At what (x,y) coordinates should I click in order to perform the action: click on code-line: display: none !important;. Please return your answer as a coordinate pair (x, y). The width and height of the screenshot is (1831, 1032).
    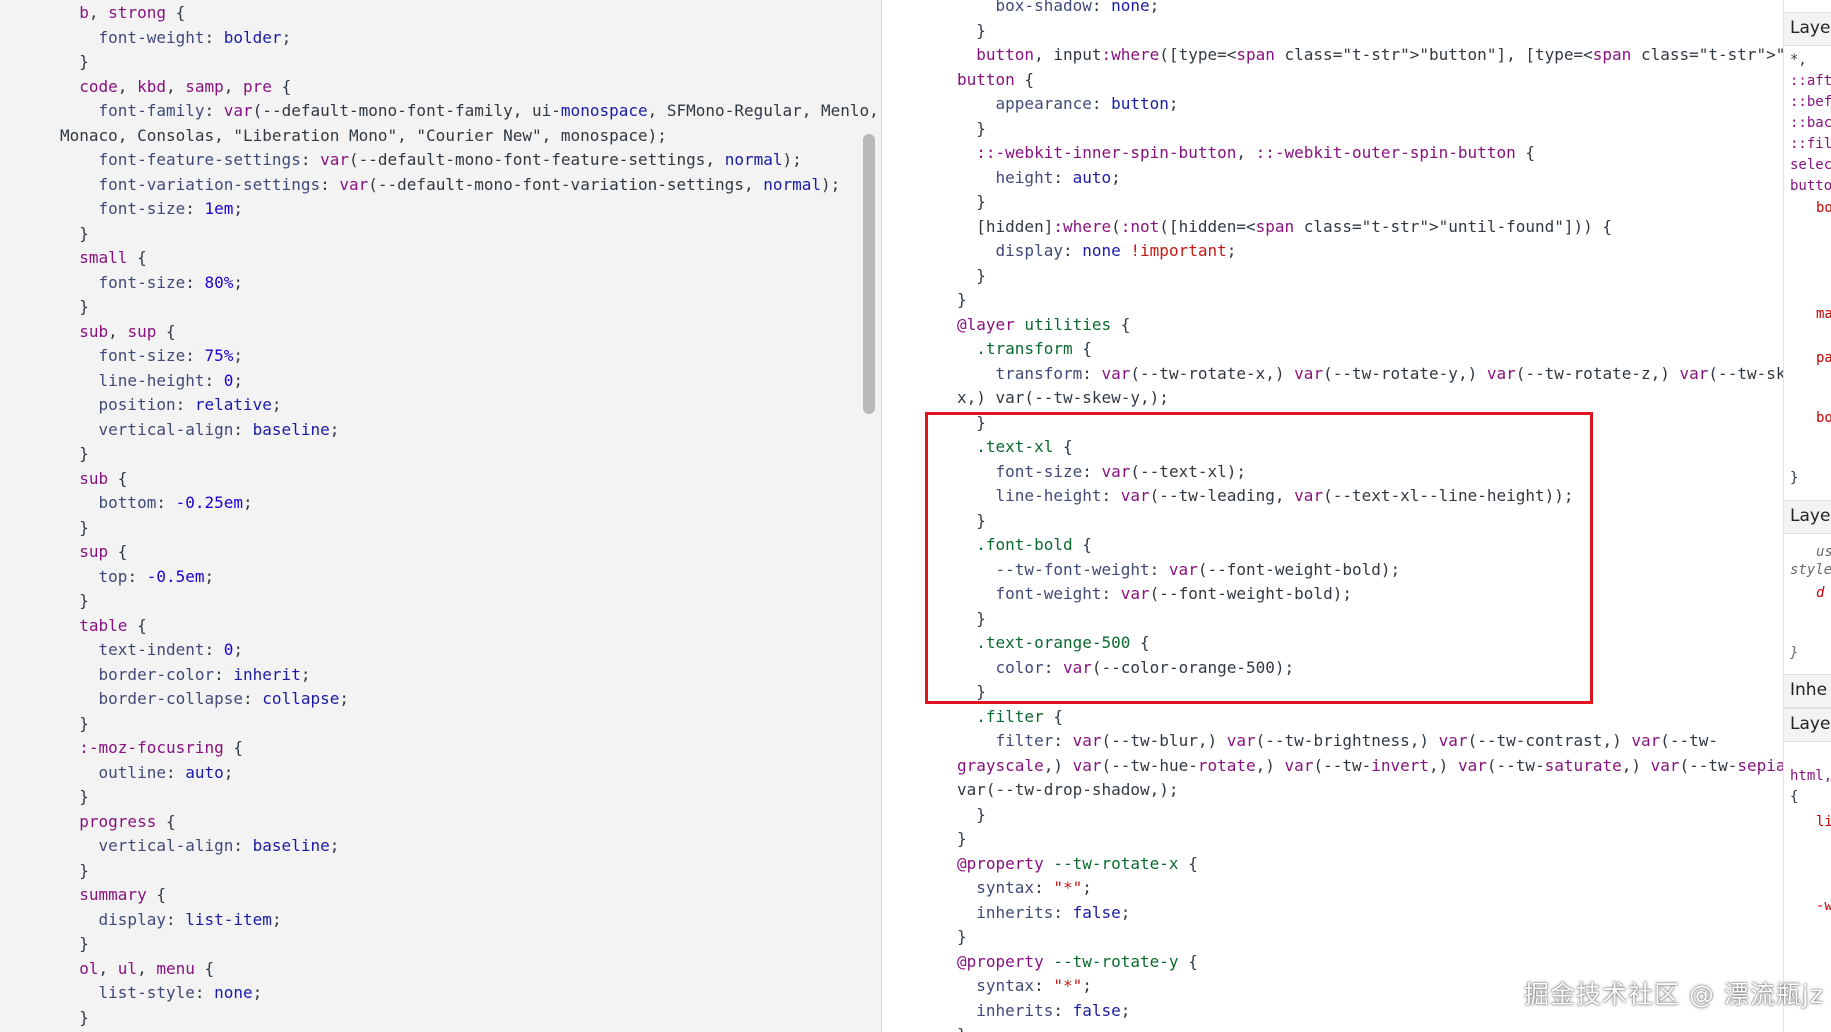
    Looking at the image, I should click on (1097, 251).